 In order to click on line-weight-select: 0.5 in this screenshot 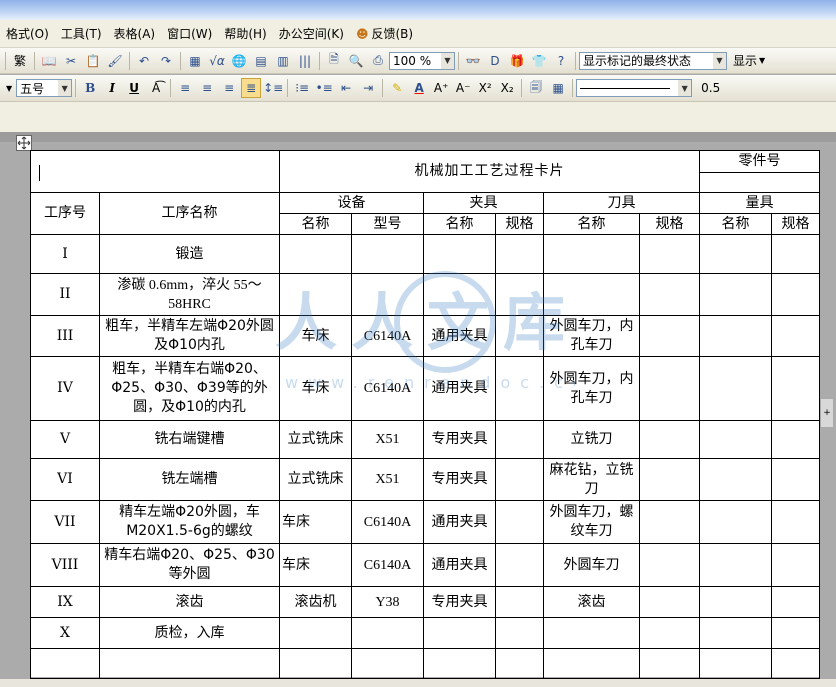, I will do `click(718, 88)`.